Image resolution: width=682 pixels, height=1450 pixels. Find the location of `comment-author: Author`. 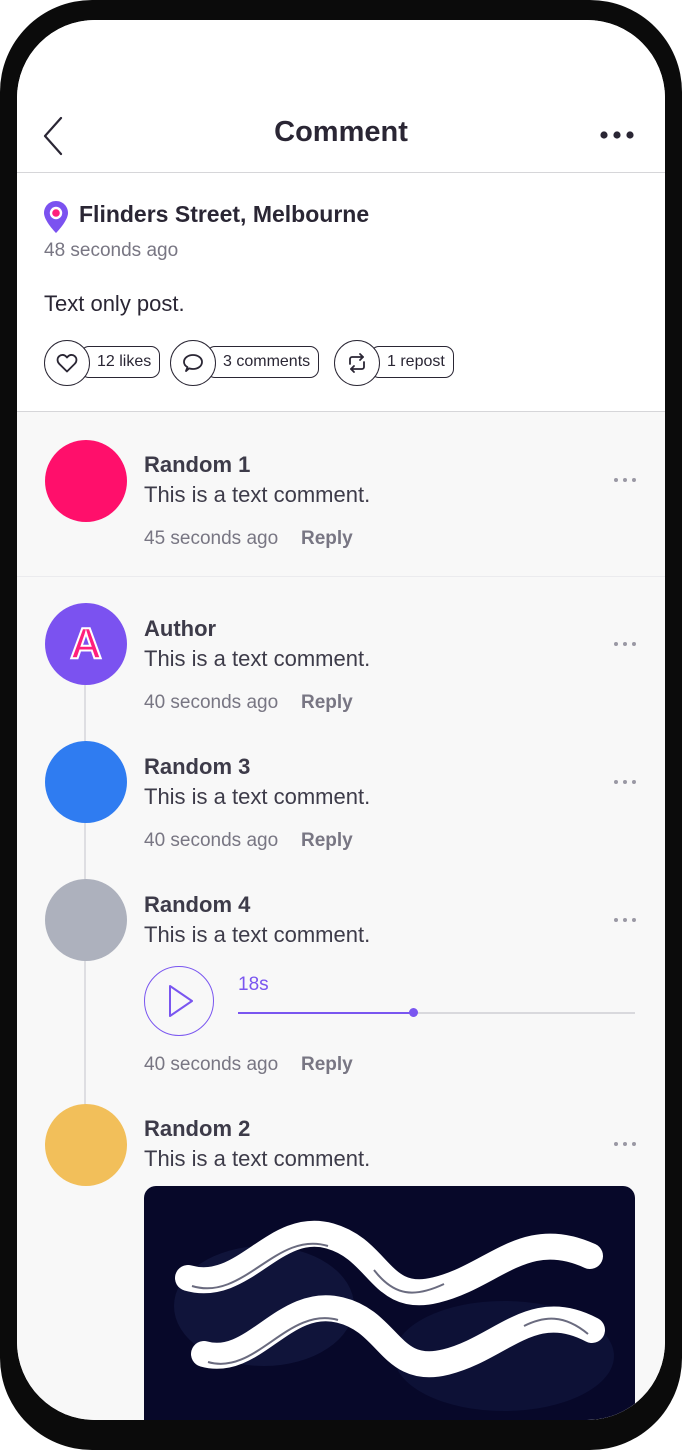

comment-author: Author is located at coordinates (180, 629).